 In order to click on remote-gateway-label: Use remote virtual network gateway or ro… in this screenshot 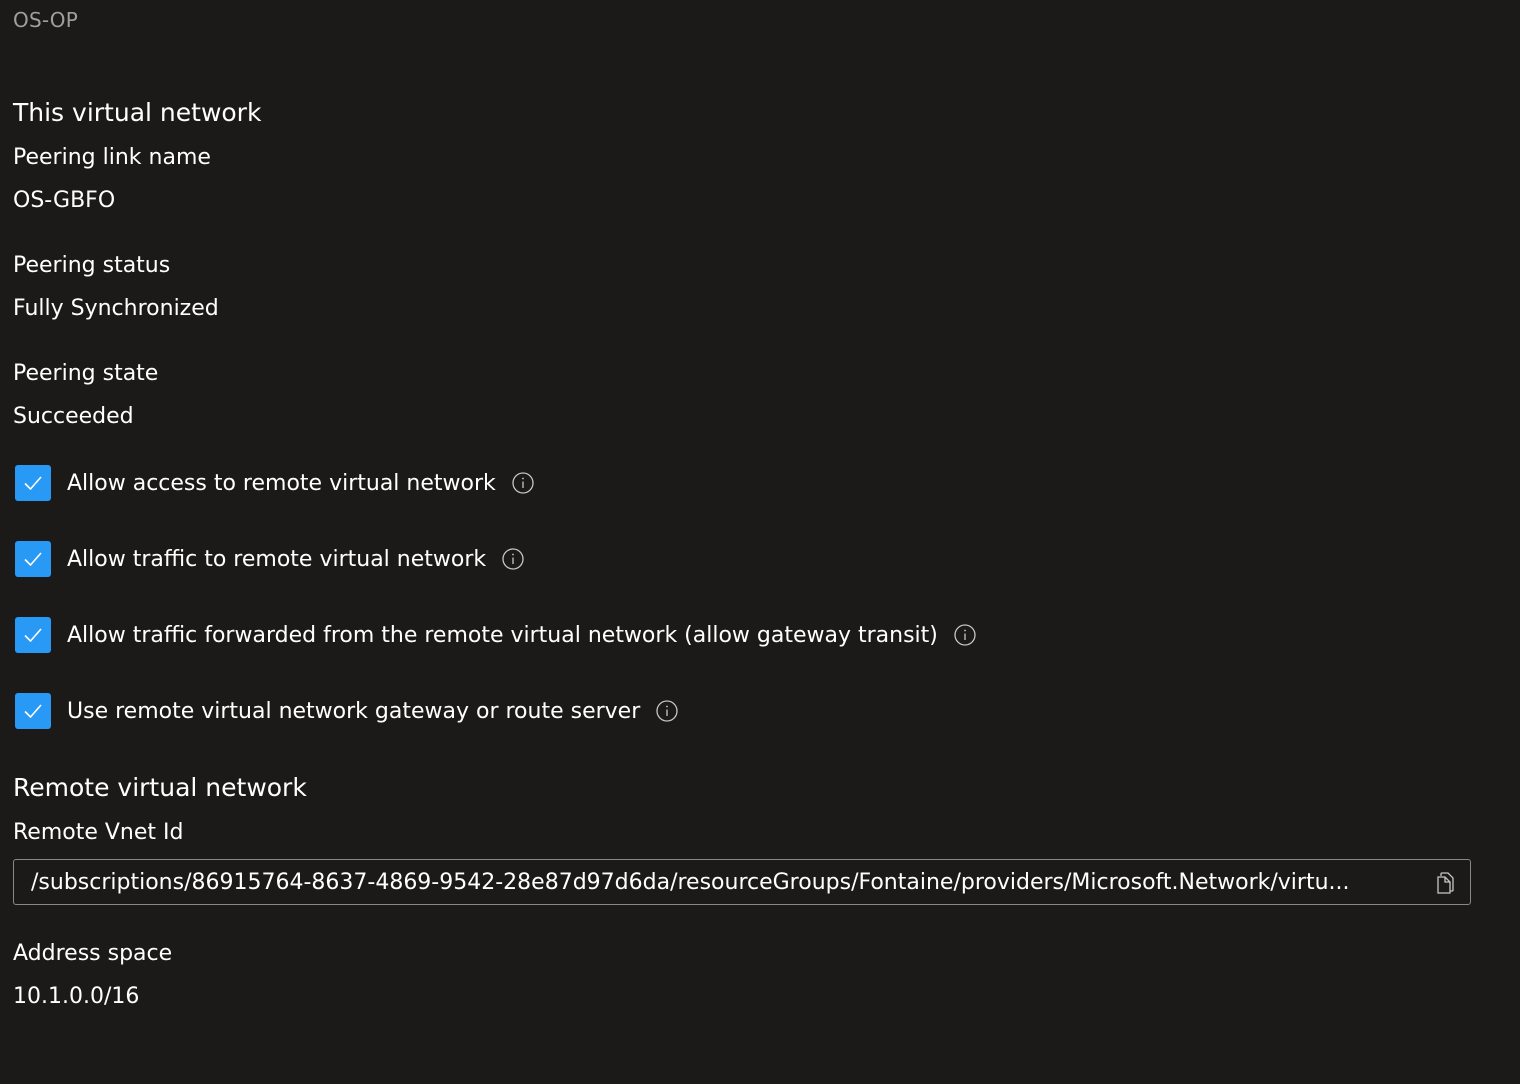, I will do `click(354, 711)`.